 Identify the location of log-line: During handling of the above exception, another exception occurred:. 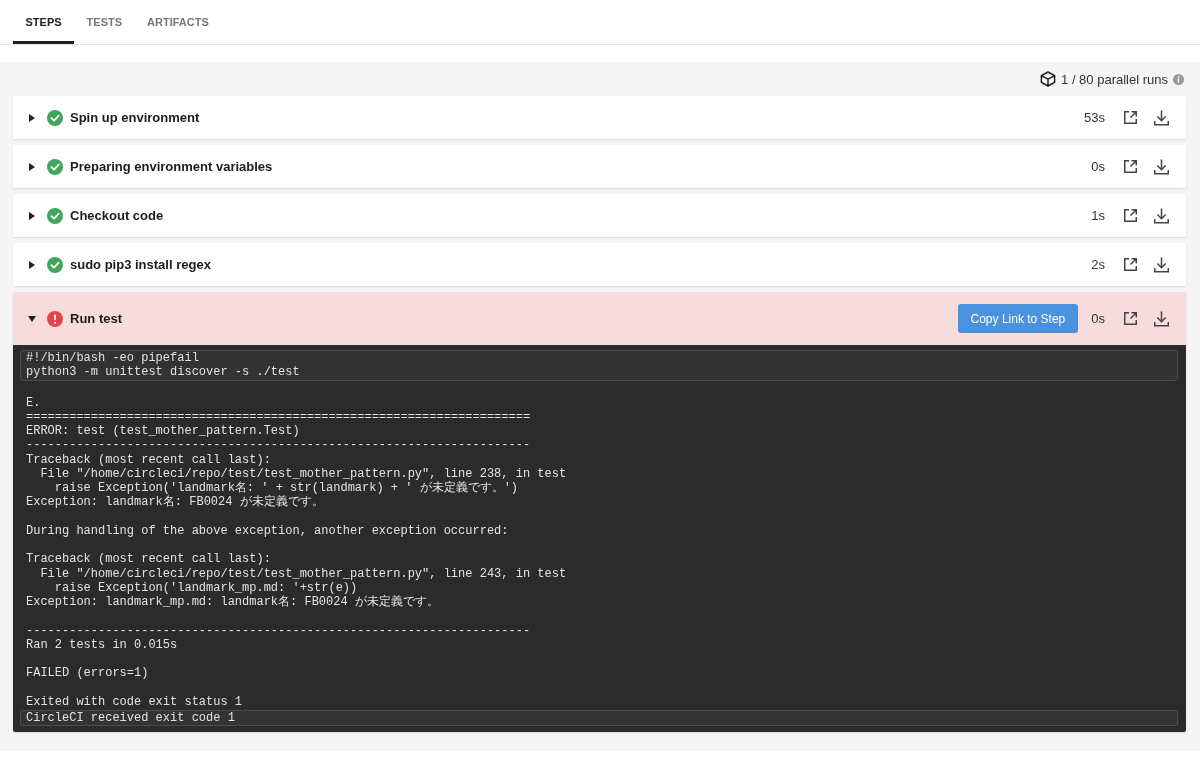
(267, 530).